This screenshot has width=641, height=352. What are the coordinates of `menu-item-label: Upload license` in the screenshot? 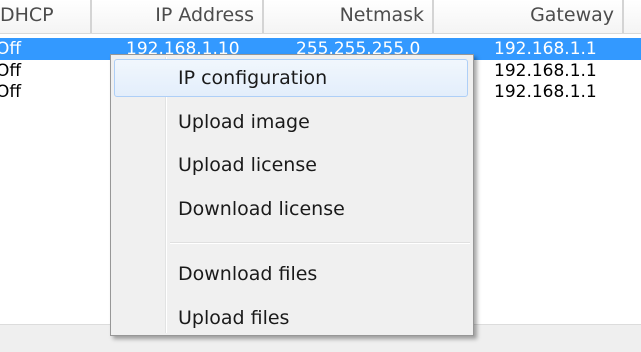 It's located at (247, 165).